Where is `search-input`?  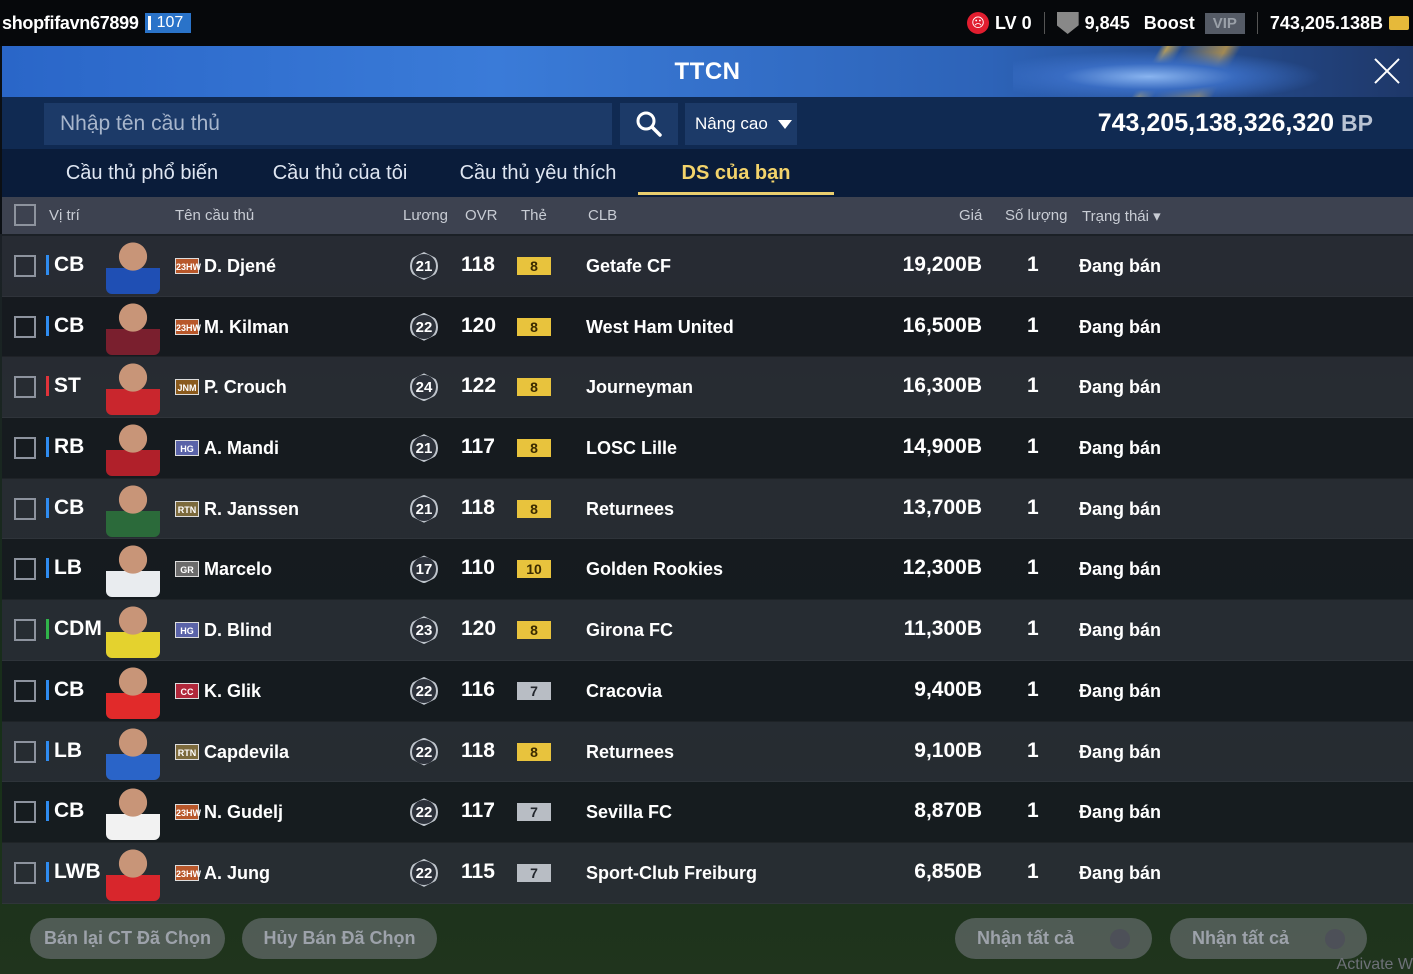 search-input is located at coordinates (328, 124).